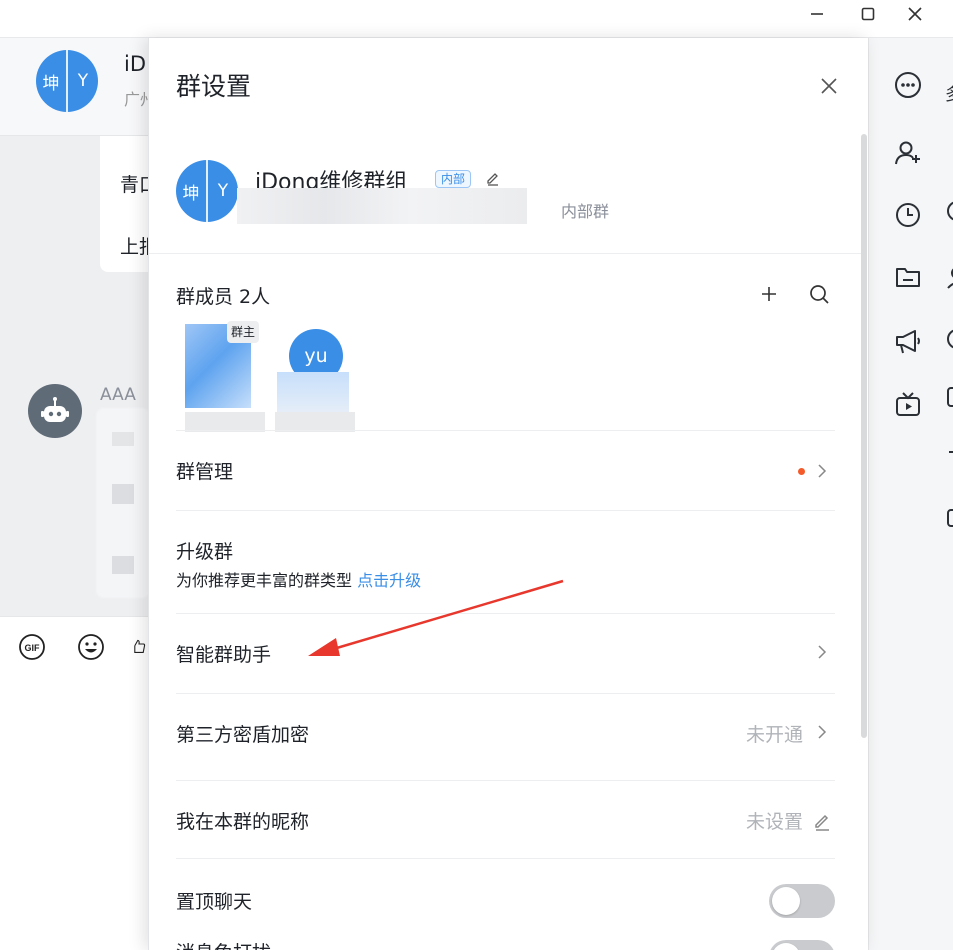 The image size is (953, 950). I want to click on upgrade-link: 点击升级, so click(389, 580).